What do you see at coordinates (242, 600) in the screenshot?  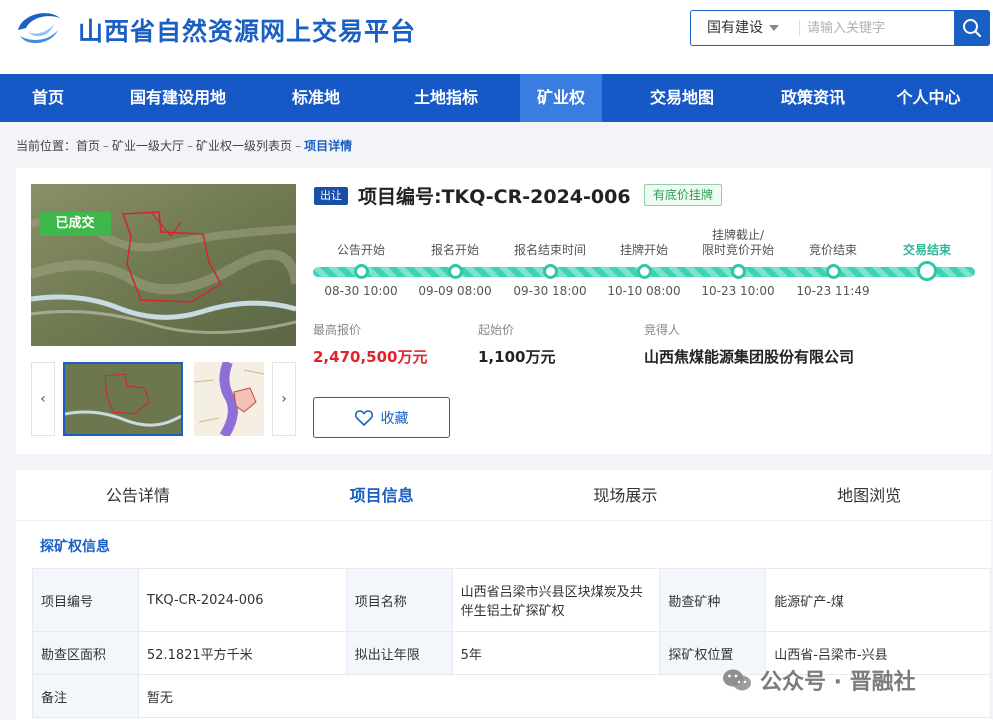 I see `table-value: TKQ-CR-2024-006` at bounding box center [242, 600].